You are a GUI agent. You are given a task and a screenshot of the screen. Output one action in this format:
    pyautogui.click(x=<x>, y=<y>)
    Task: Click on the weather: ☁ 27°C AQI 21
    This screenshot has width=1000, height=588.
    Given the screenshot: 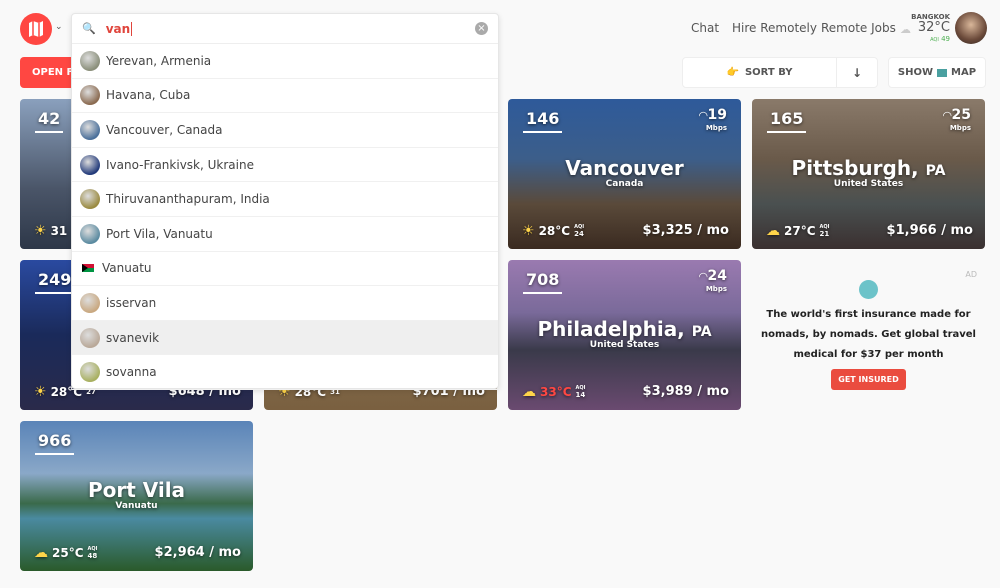 What is the action you would take?
    pyautogui.click(x=798, y=231)
    